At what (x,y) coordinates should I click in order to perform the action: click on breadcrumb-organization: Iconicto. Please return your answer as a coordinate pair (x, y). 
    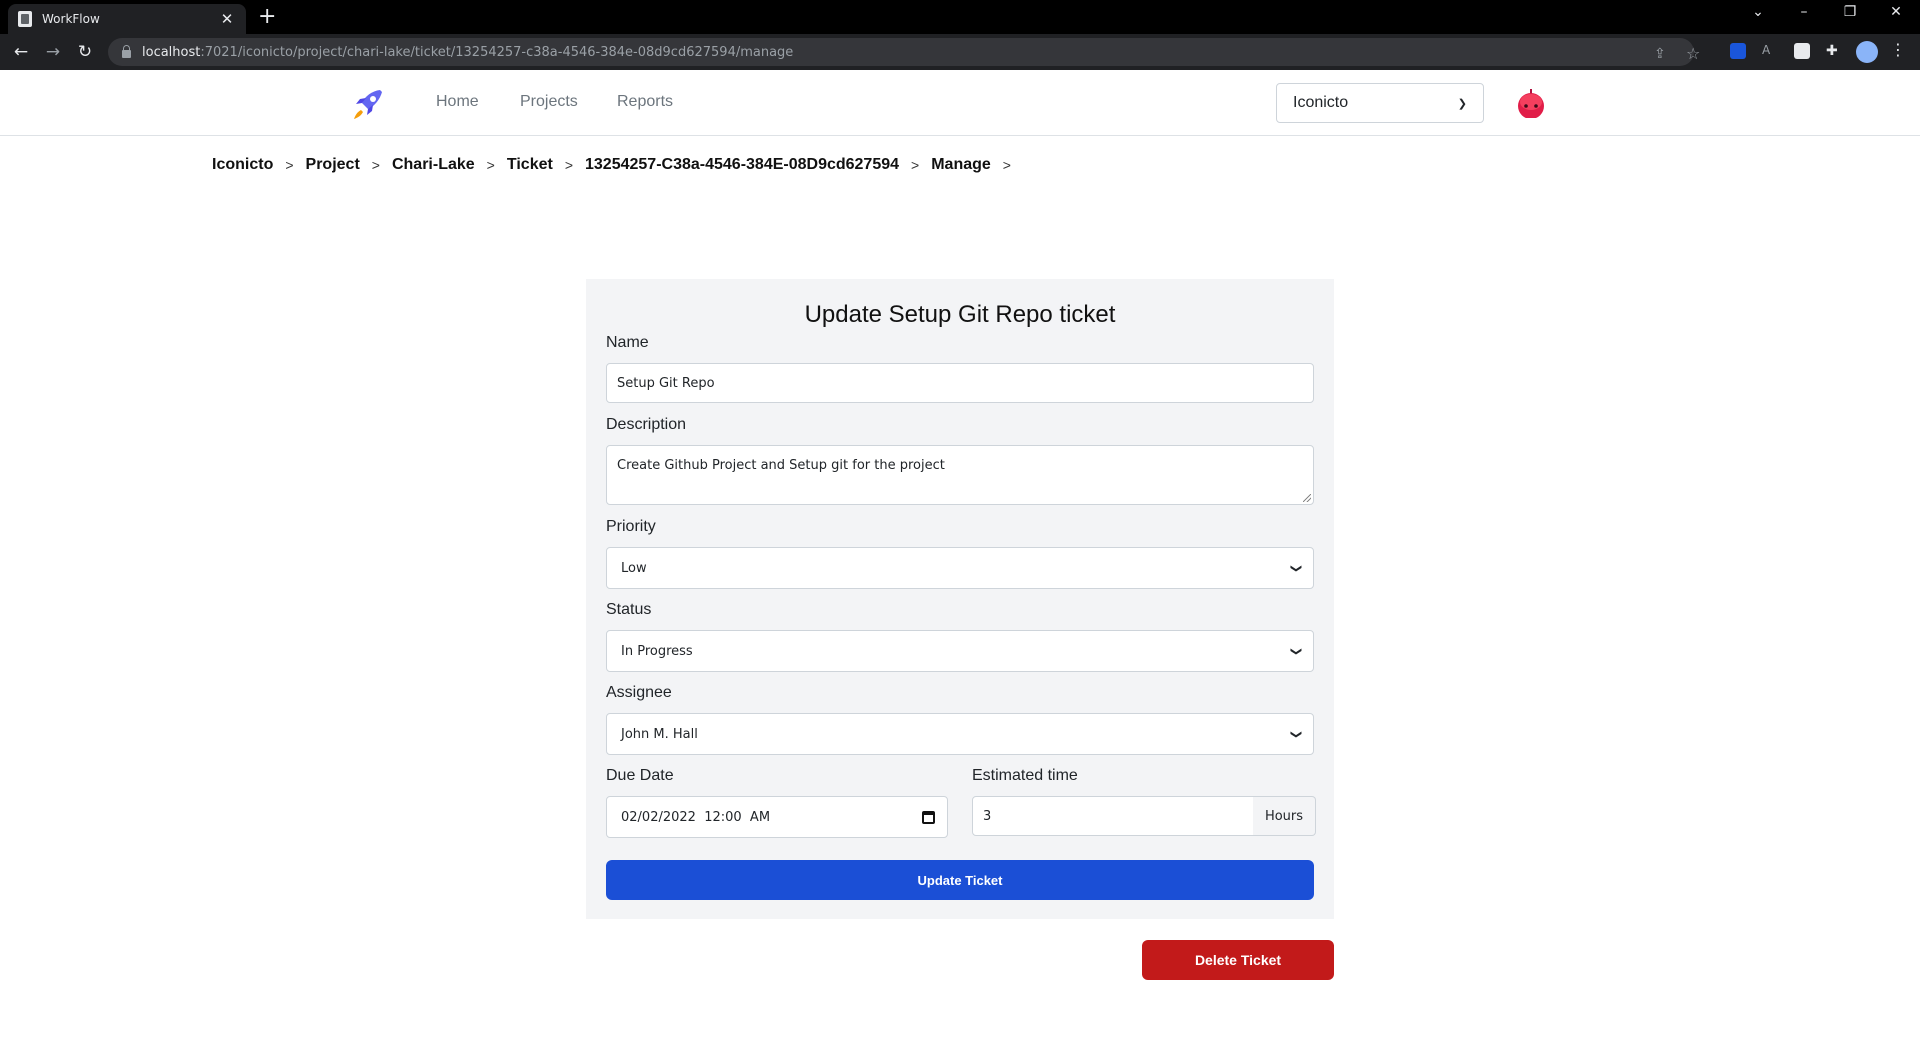
    Looking at the image, I should click on (242, 165).